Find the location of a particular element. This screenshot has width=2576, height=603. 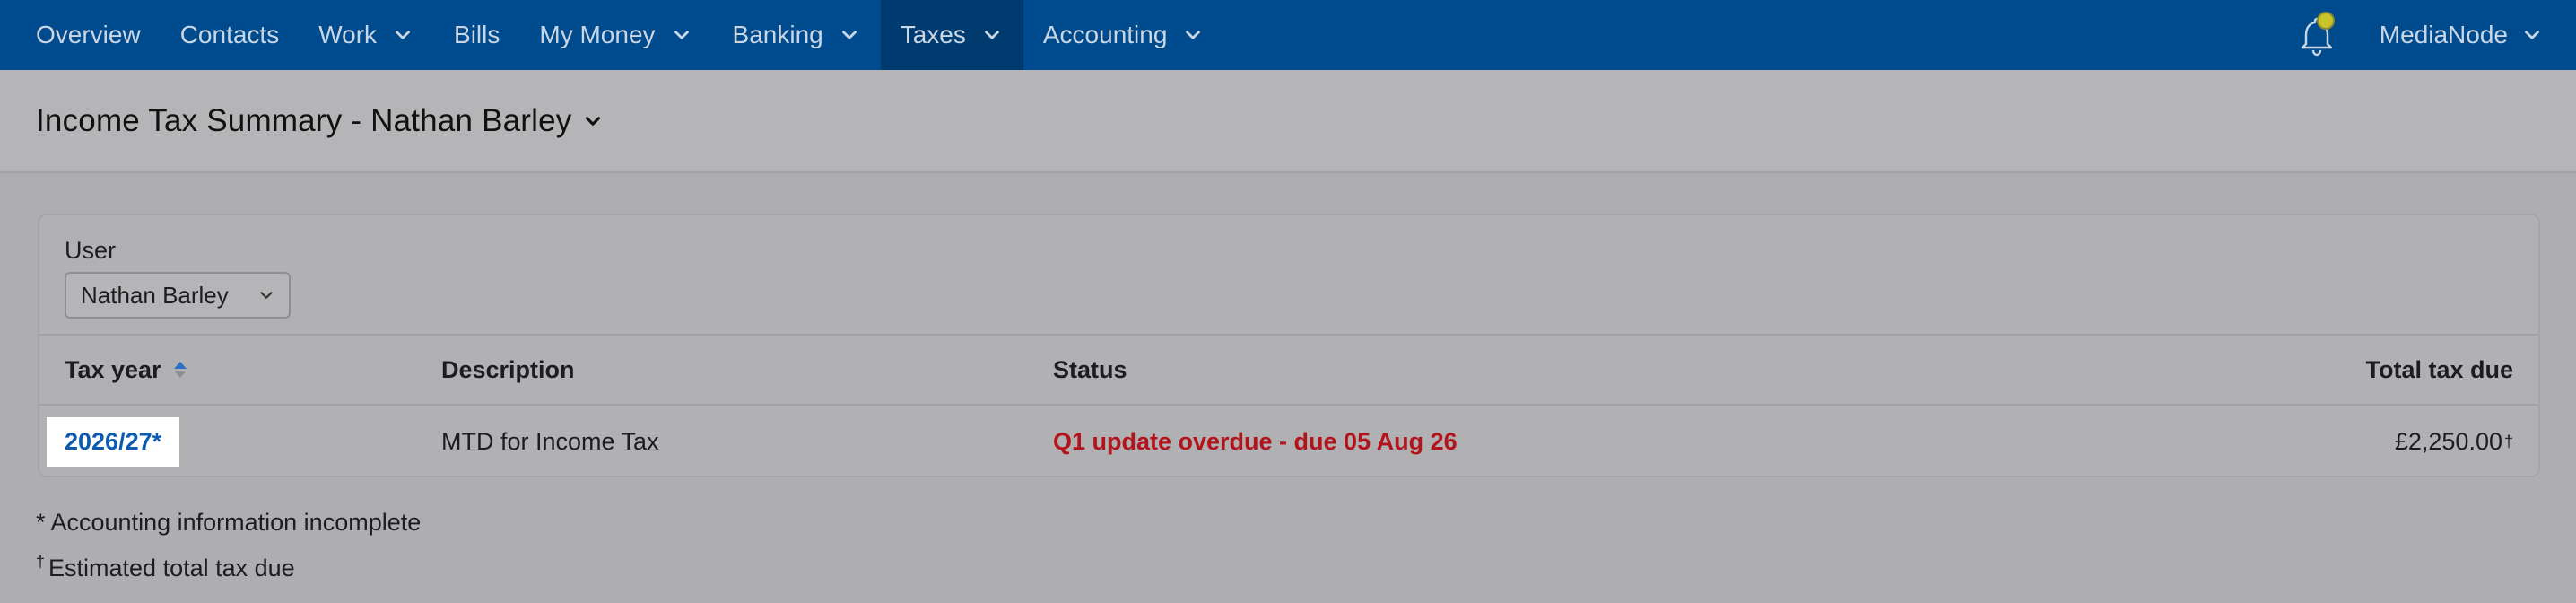

notifications-button is located at coordinates (2315, 35).